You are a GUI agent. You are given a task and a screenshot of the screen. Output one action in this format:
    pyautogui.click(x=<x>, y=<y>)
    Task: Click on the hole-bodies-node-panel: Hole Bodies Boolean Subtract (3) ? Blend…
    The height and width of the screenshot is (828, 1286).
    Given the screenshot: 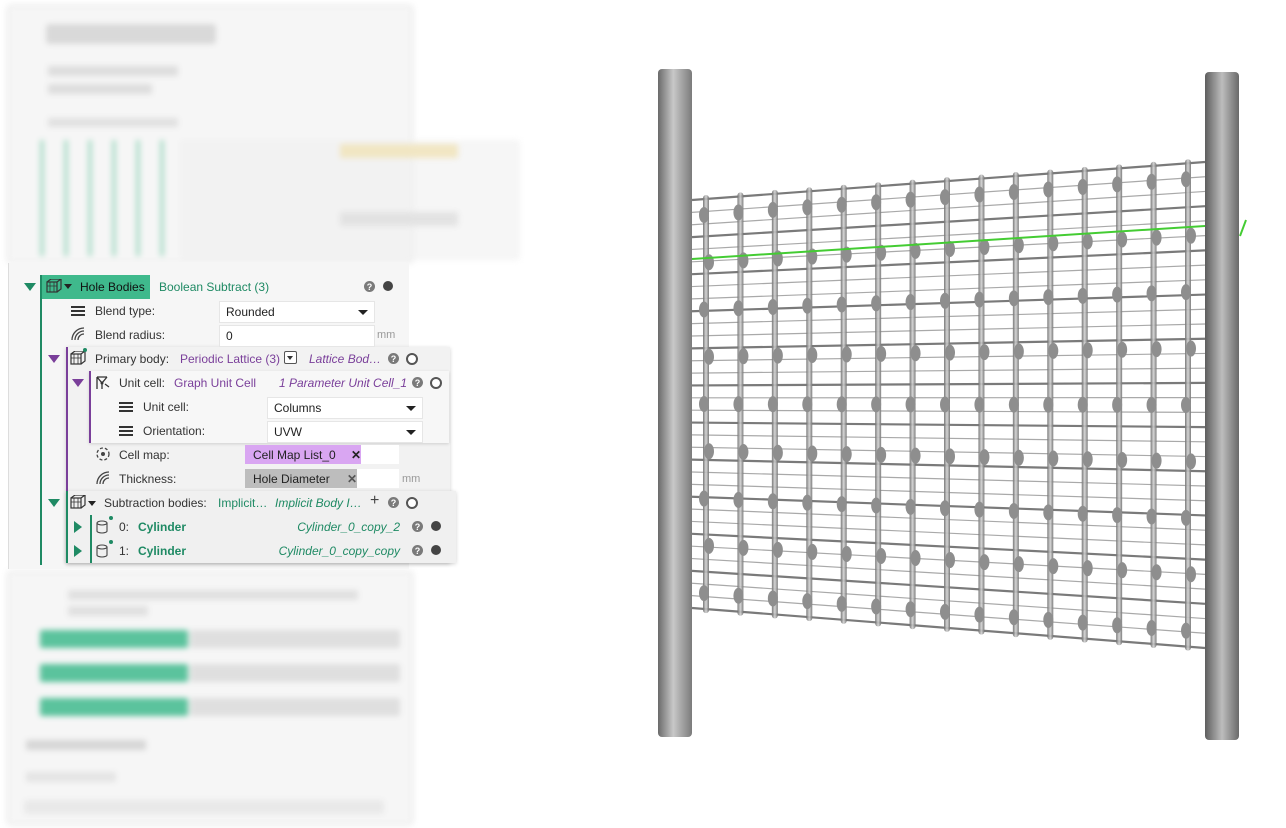 What is the action you would take?
    pyautogui.click(x=232, y=416)
    